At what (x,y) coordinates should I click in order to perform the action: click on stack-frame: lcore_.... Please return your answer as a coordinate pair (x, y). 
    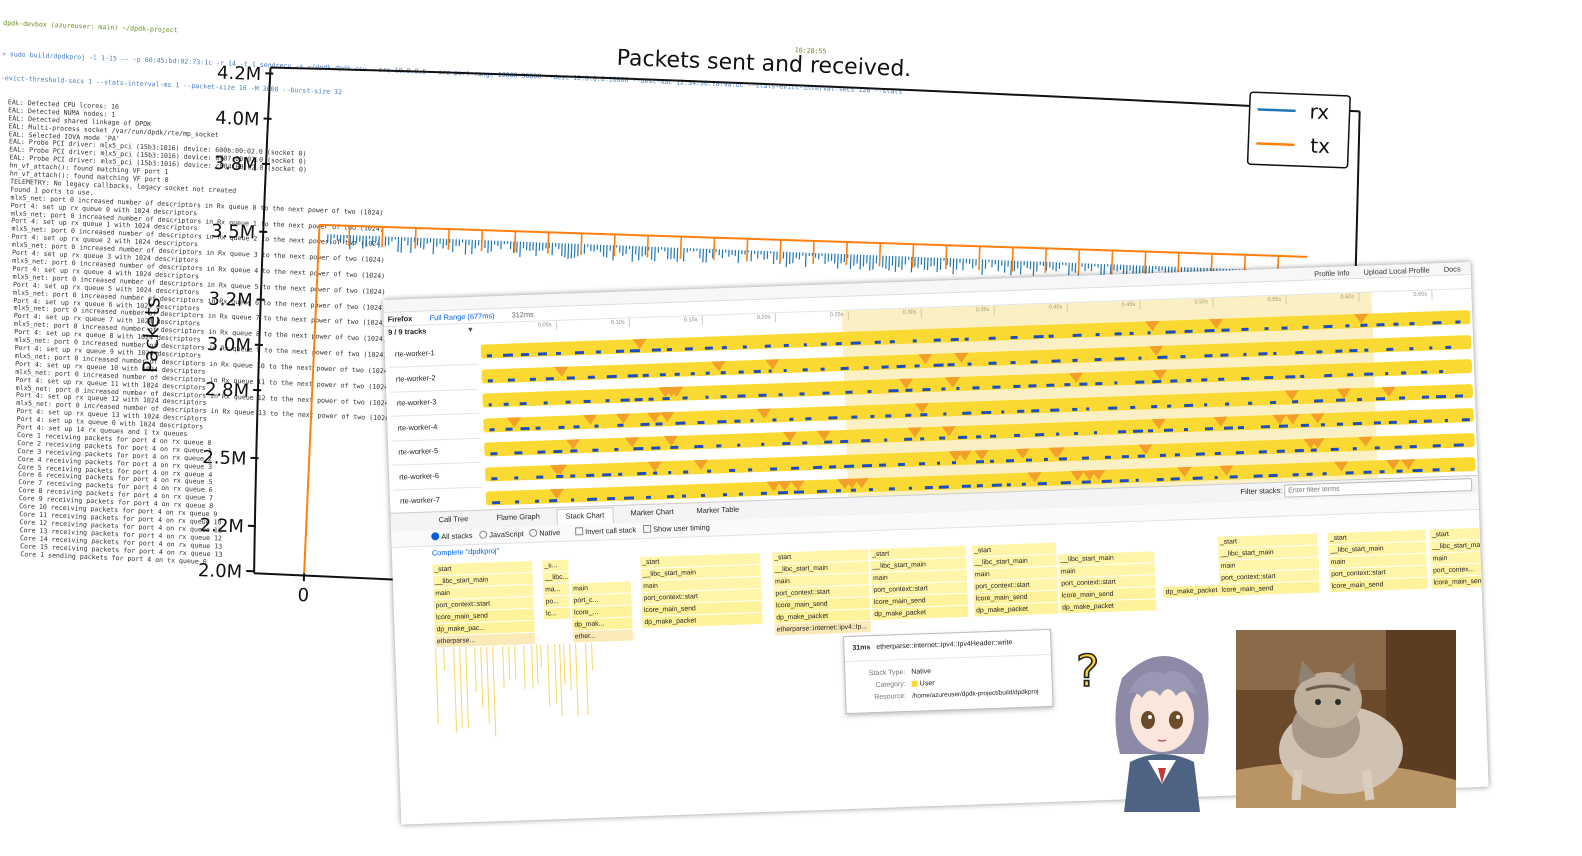
    Looking at the image, I should click on (602, 612).